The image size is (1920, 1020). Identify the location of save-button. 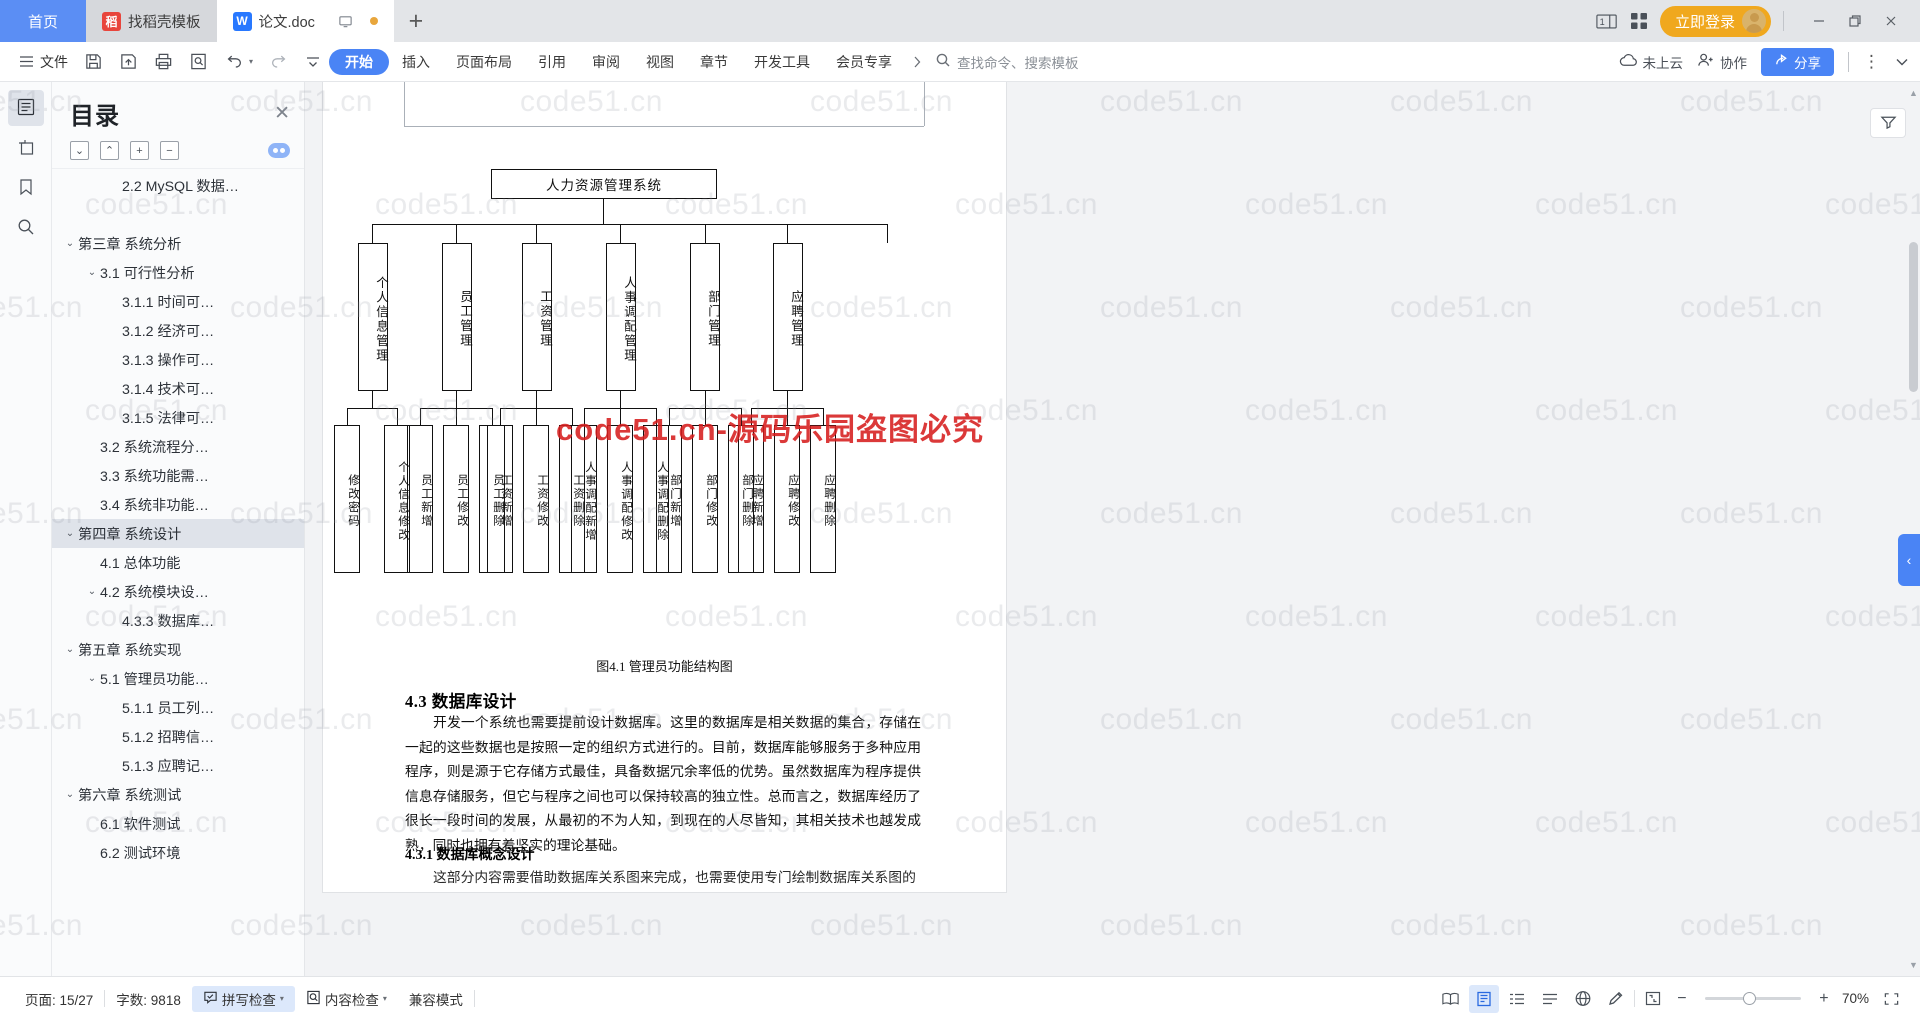
(93, 62).